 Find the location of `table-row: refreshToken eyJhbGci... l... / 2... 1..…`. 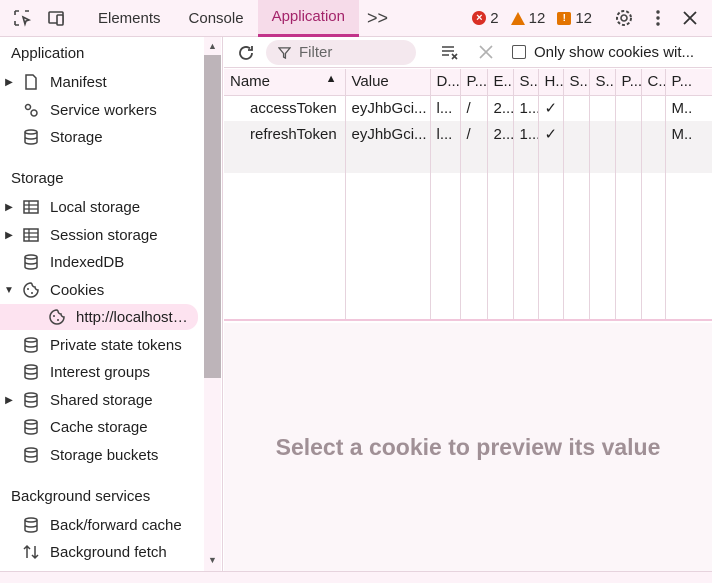

table-row: refreshToken eyJhbGci... l... / 2... 1..… is located at coordinates (468, 134).